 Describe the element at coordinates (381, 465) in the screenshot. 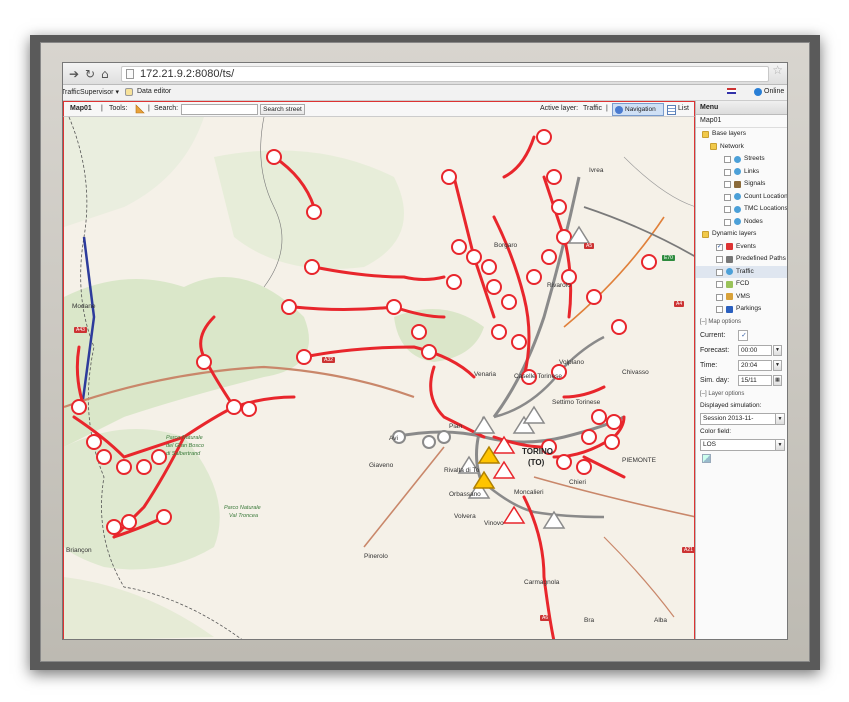

I see `city-label-giaveno: Giaveno` at that location.